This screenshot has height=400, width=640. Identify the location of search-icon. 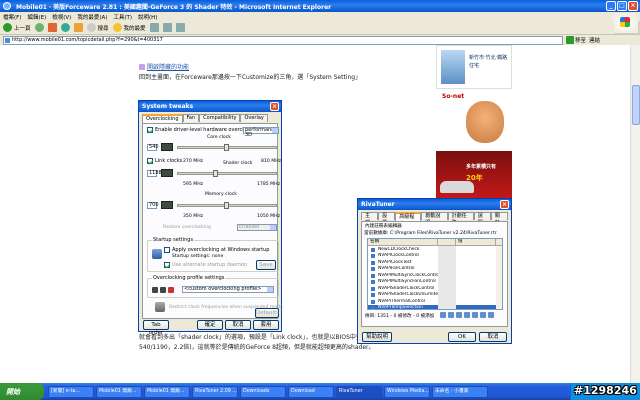
(91, 27).